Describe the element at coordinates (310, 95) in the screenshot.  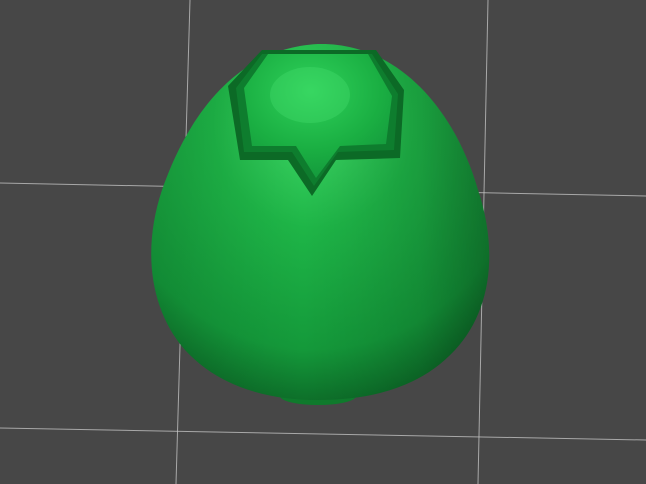
I see `specular-highlight` at that location.